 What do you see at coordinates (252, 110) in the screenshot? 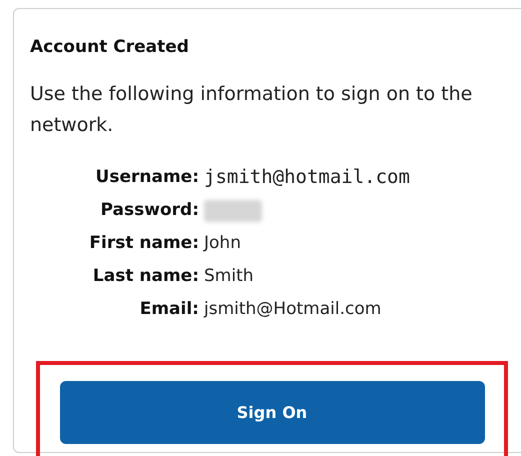
I see `message-text: Use the following information to sign on to the network.` at bounding box center [252, 110].